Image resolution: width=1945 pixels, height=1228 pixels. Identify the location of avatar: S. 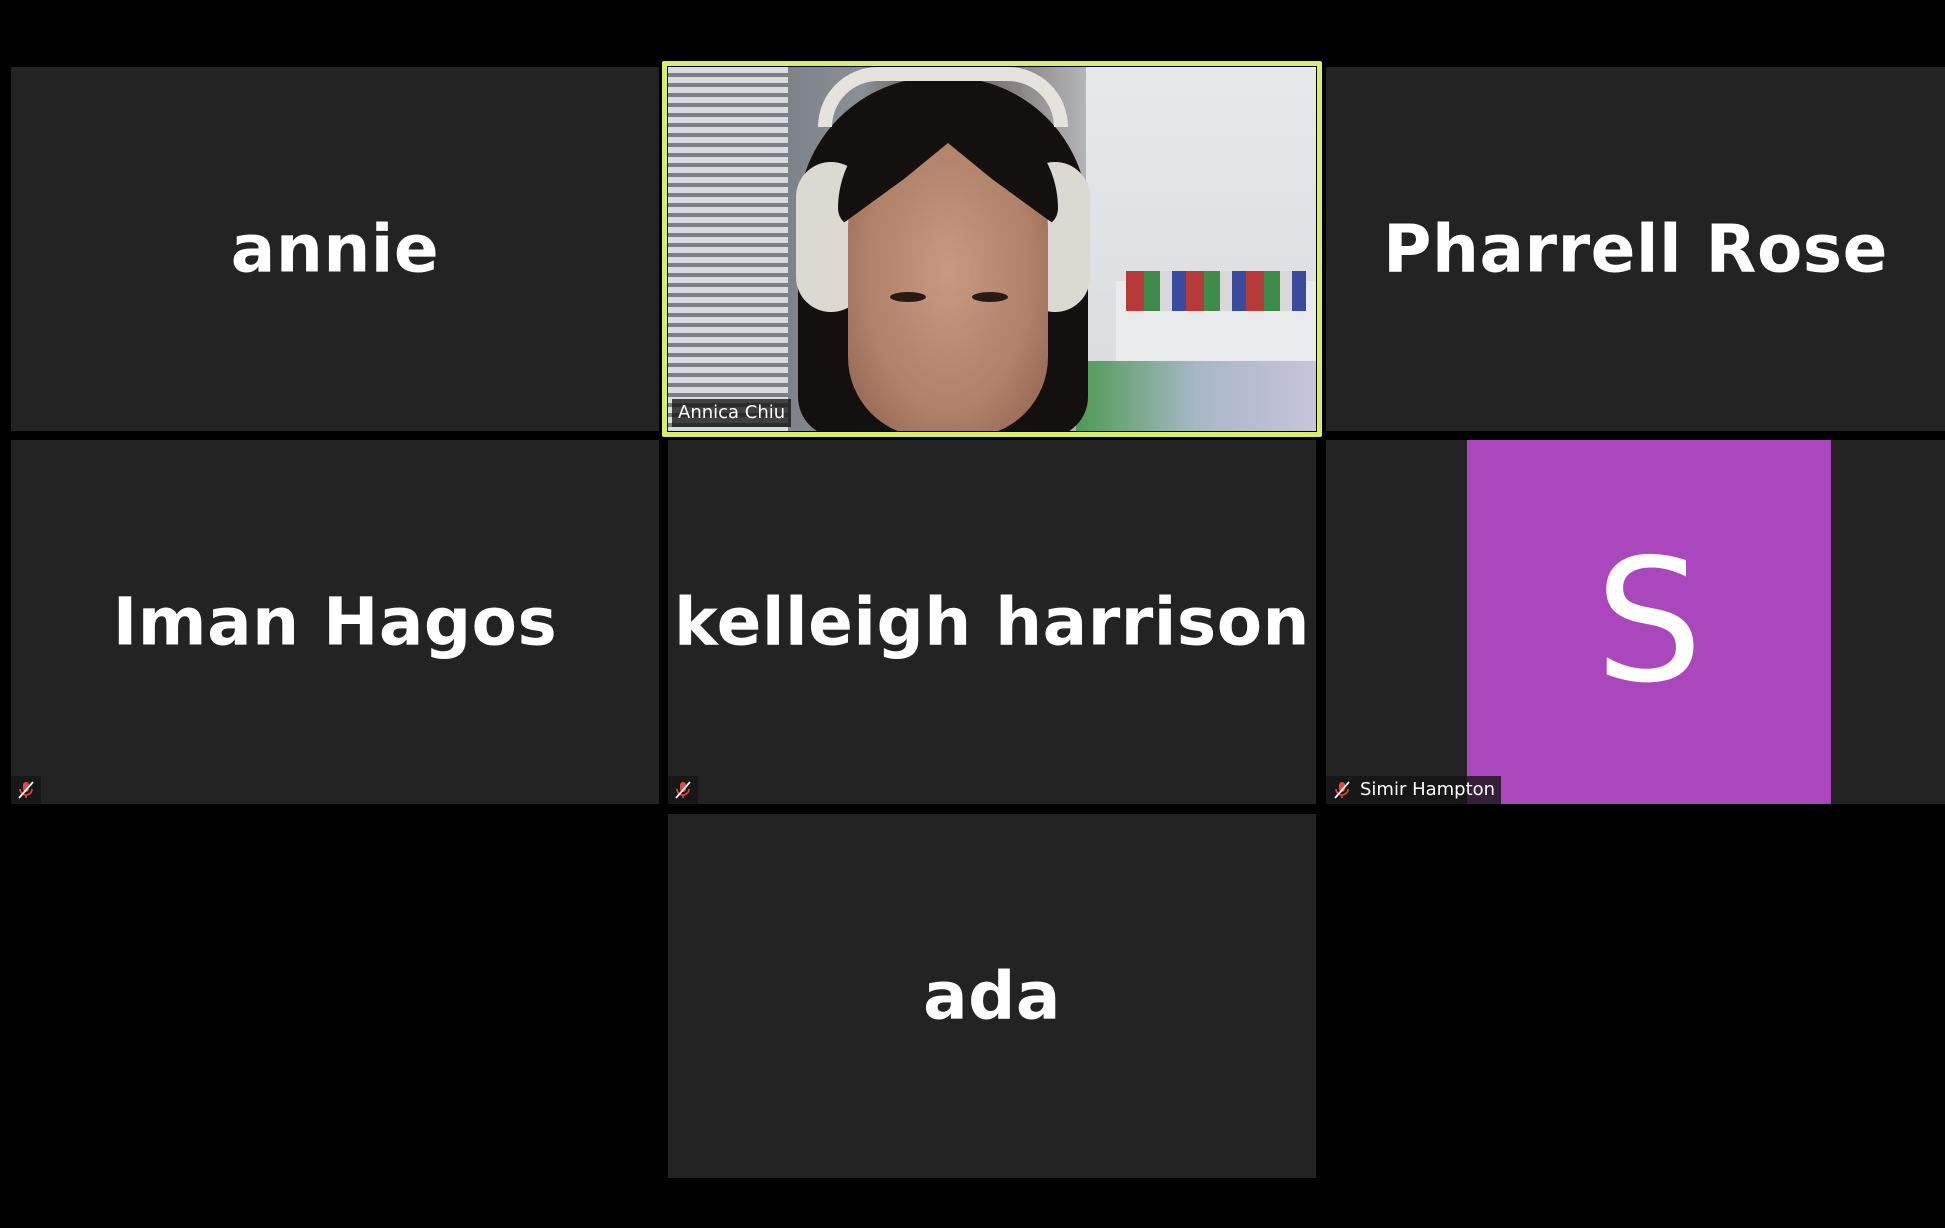
(1649, 622).